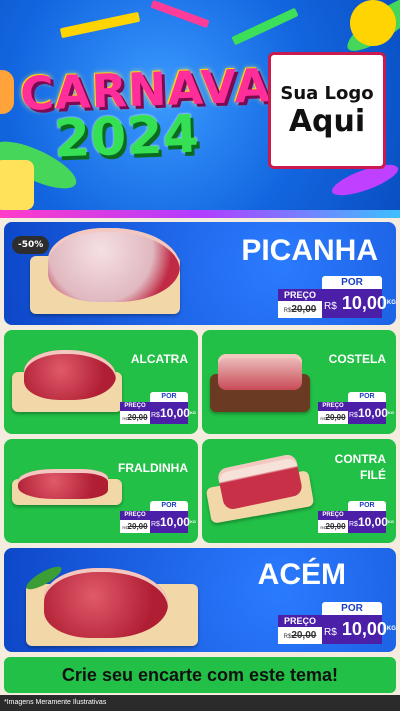  I want to click on drum, so click(17, 185).